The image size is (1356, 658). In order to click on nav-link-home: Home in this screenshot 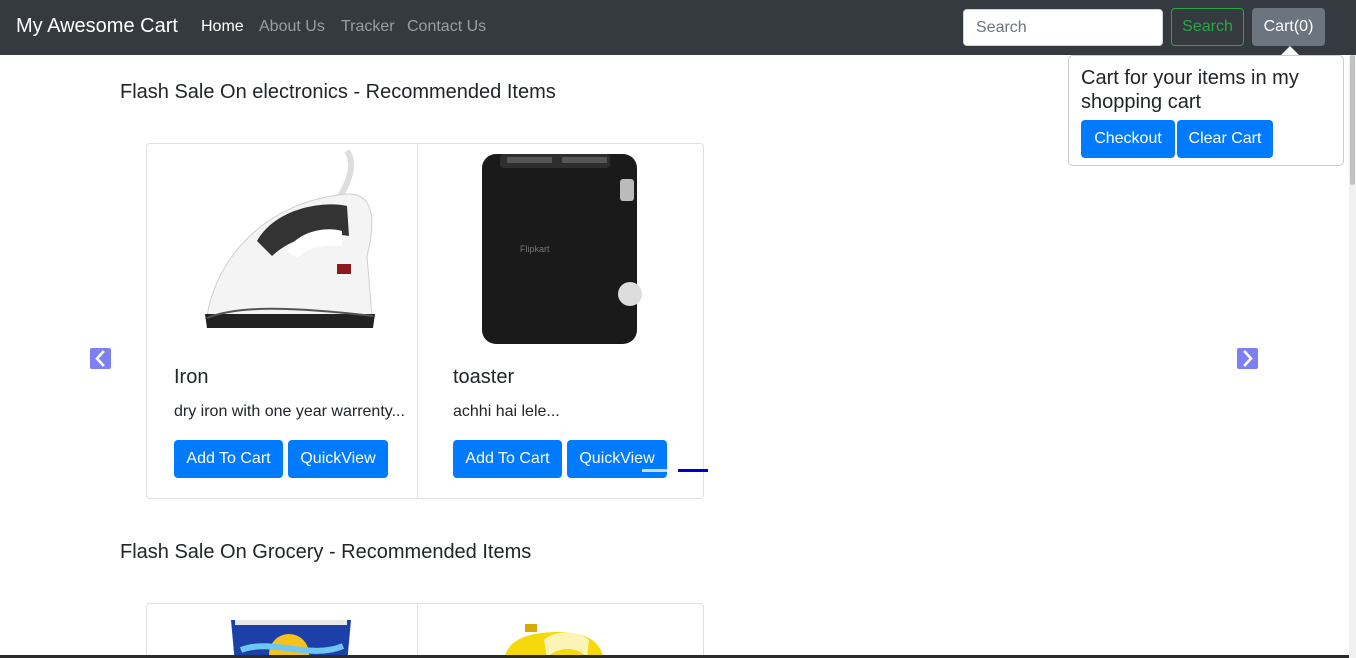, I will do `click(222, 27)`.